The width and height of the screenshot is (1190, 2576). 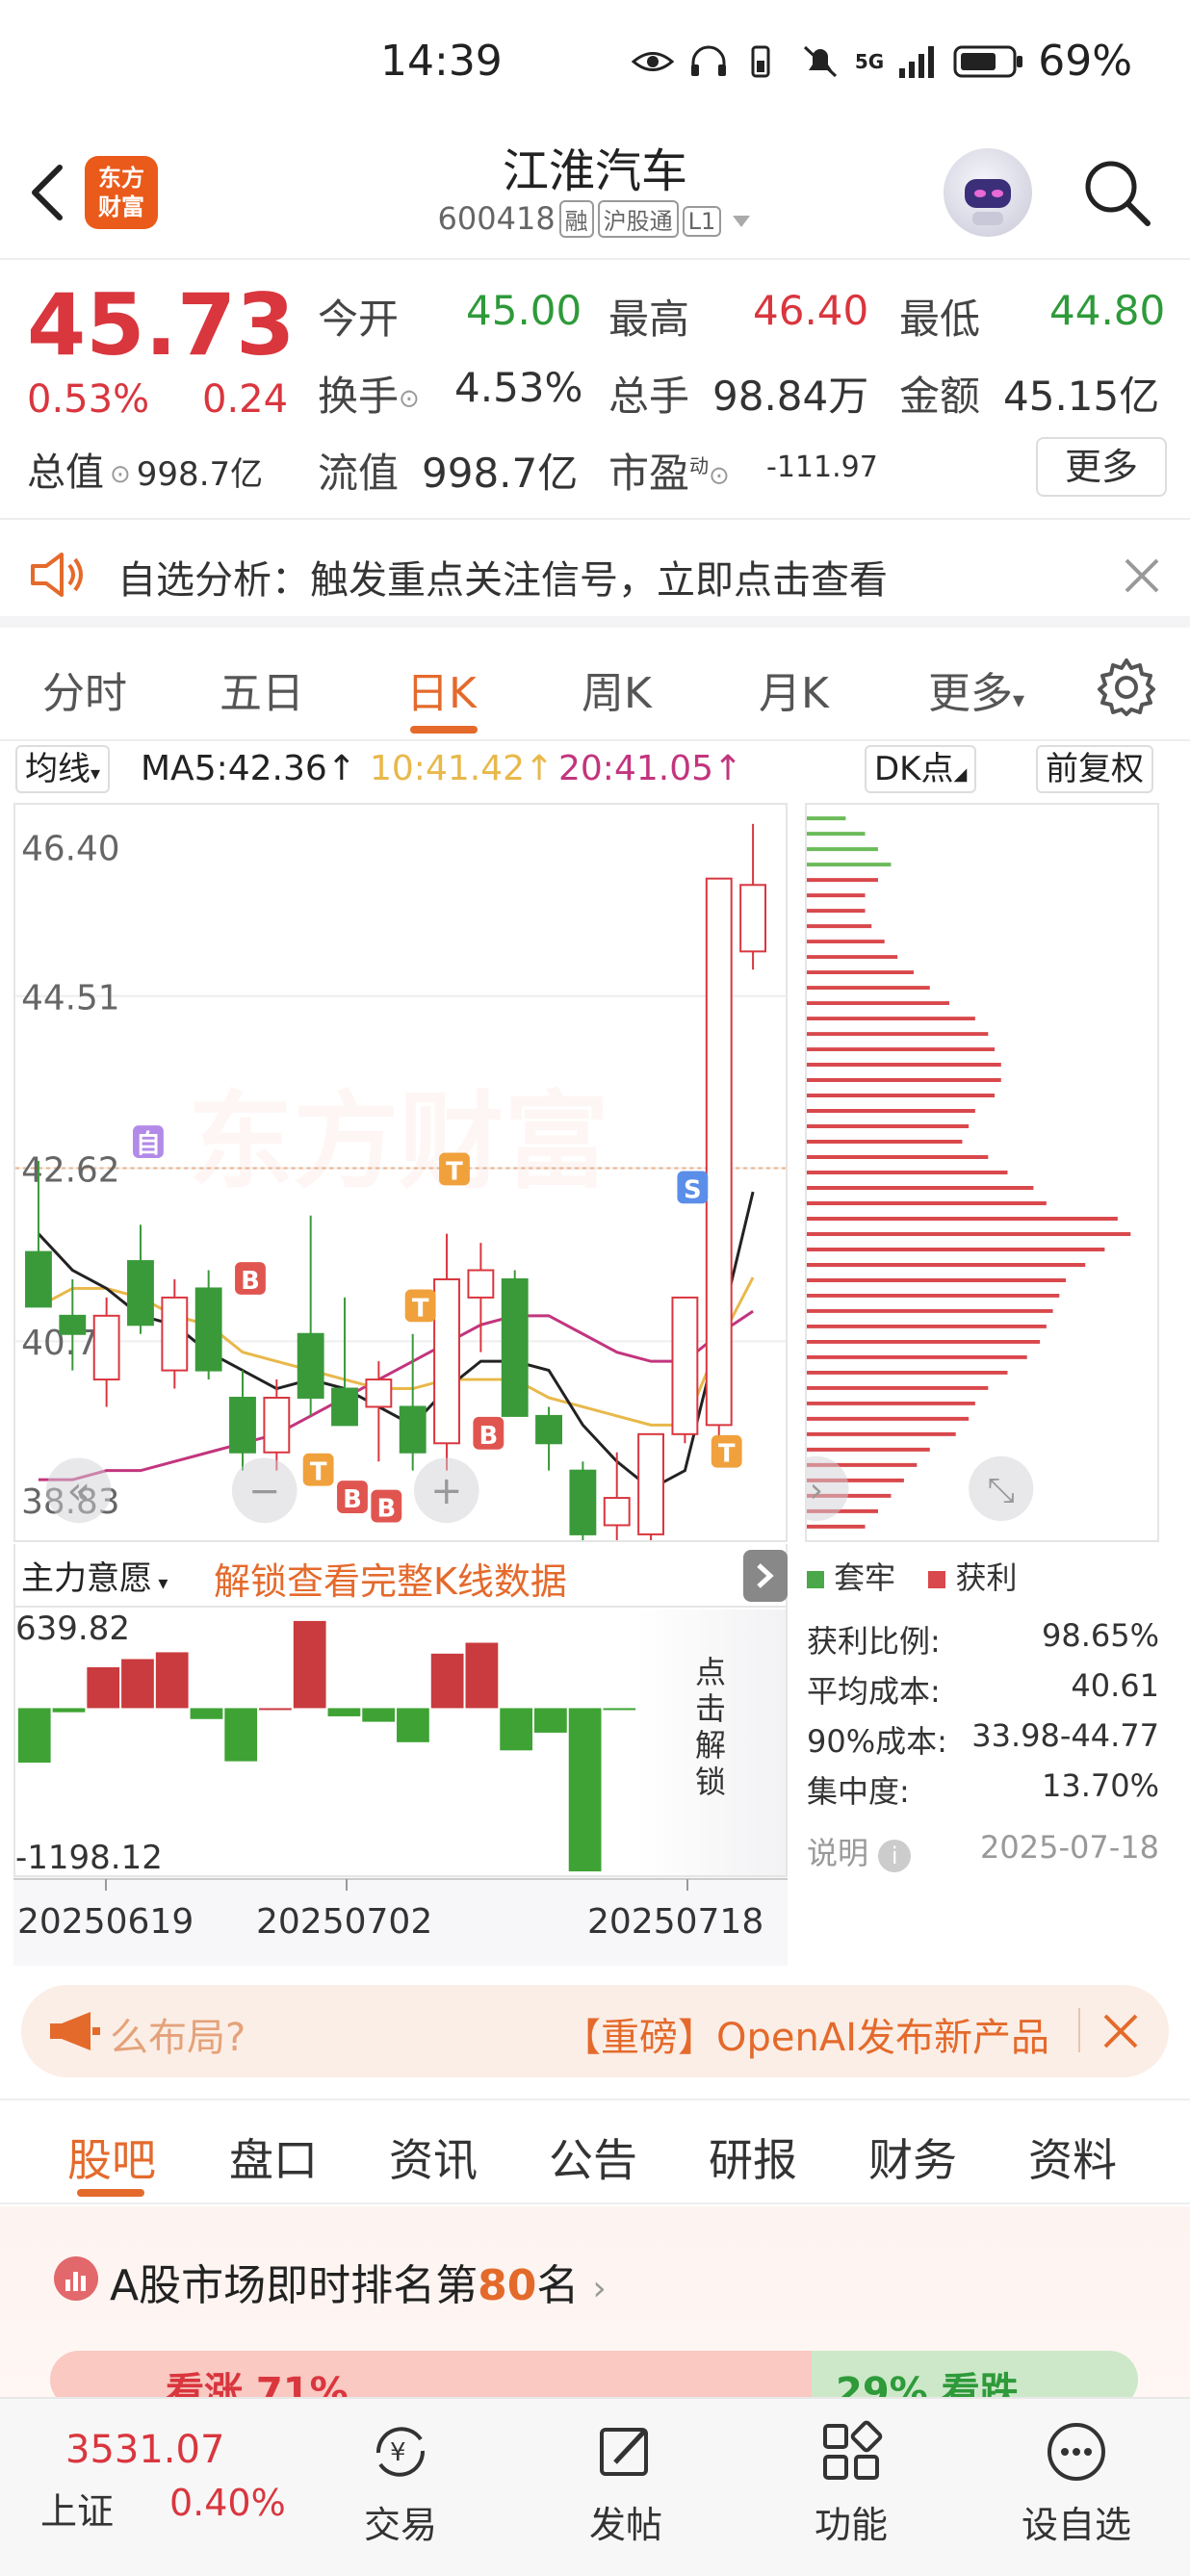 What do you see at coordinates (753, 2157) in the screenshot?
I see `tab-research: 研报` at bounding box center [753, 2157].